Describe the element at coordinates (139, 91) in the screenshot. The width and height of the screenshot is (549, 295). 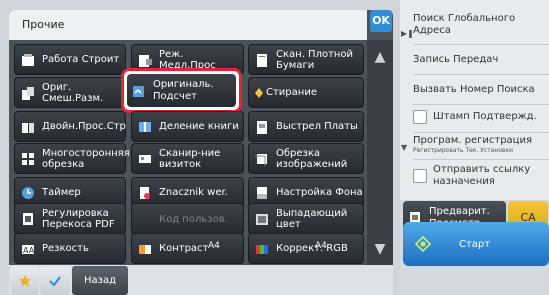
I see `original-count-icon` at that location.